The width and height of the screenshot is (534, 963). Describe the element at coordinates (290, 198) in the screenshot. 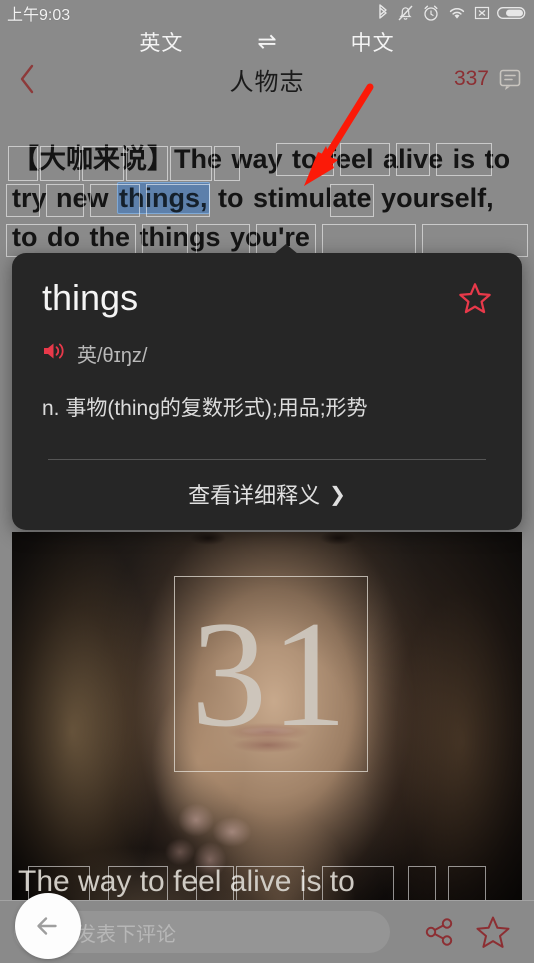

I see `article-line-2b: to stimulate` at that location.